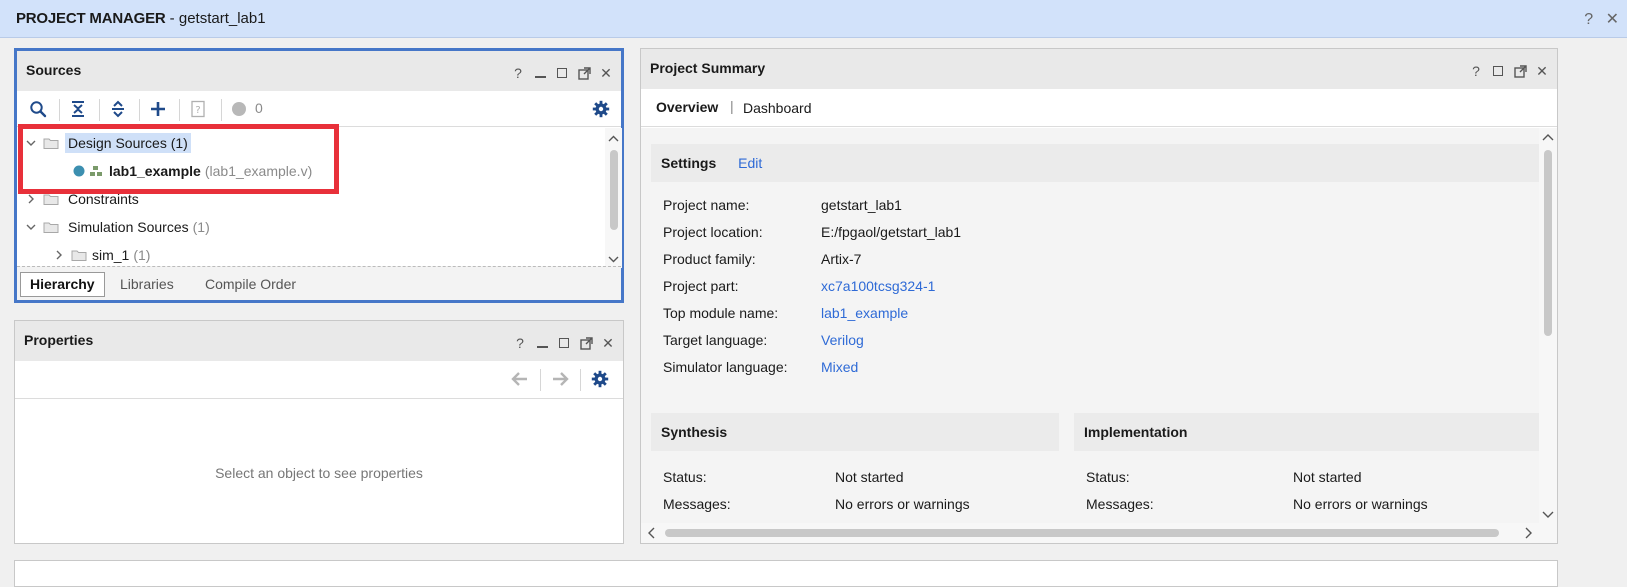 The width and height of the screenshot is (1627, 587). What do you see at coordinates (118, 109) in the screenshot?
I see `expand-all-icon` at bounding box center [118, 109].